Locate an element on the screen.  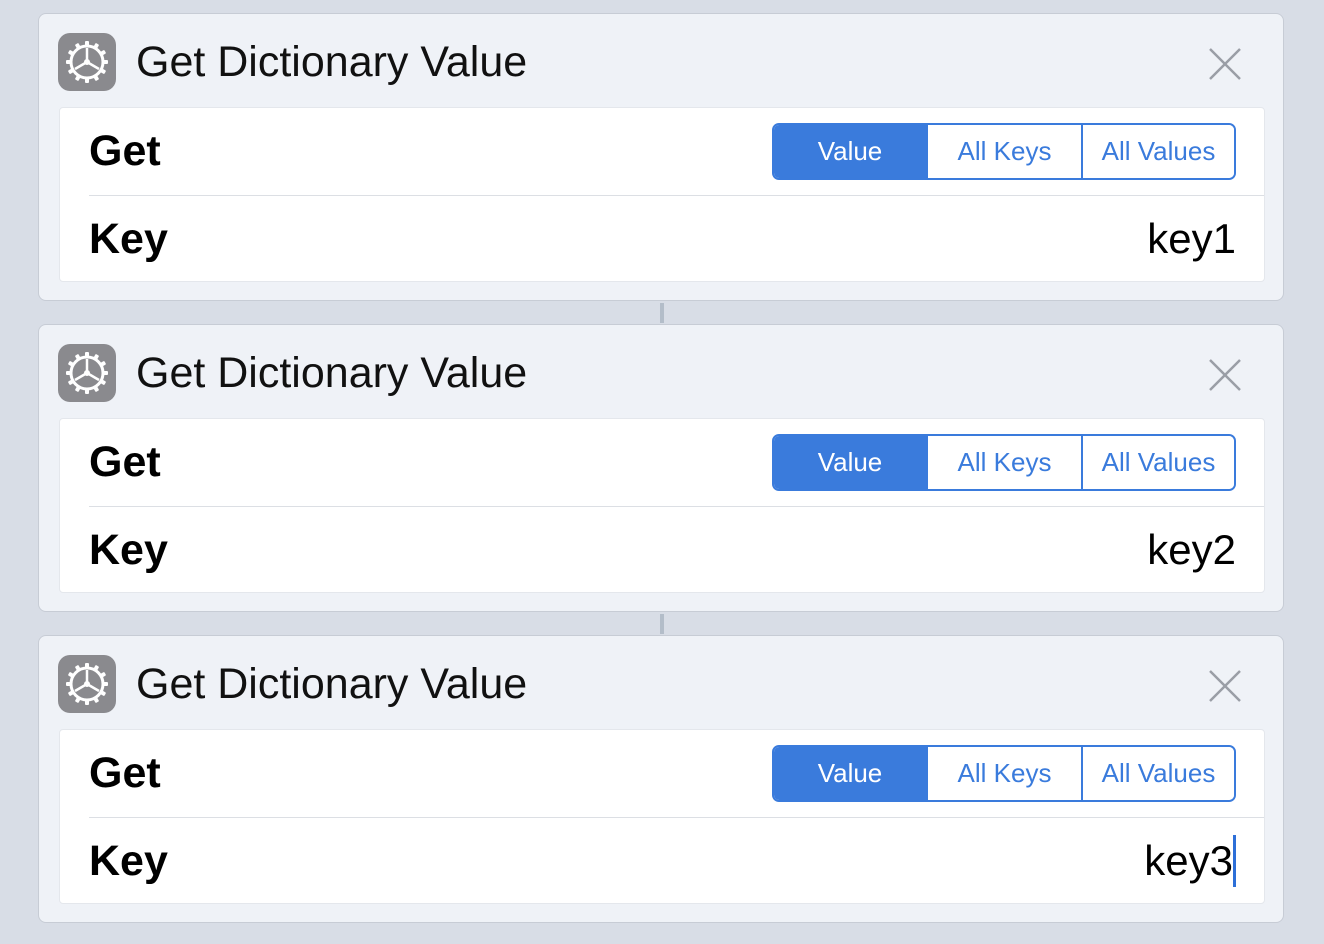
key-row: Key key2 is located at coordinates (662, 550).